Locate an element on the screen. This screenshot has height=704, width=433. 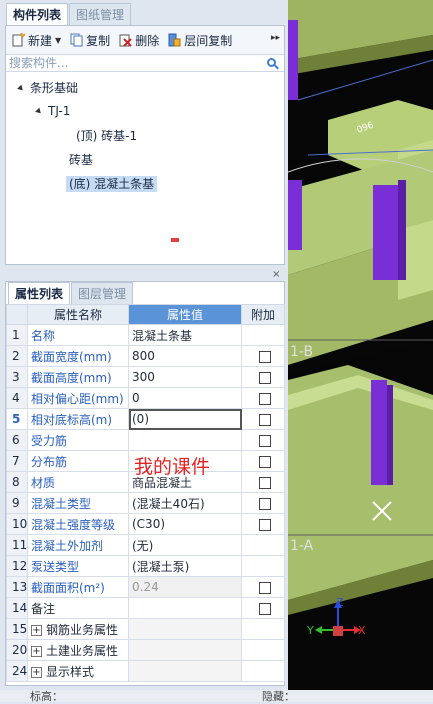
property-name: 混凝土外加剂 is located at coordinates (78, 545).